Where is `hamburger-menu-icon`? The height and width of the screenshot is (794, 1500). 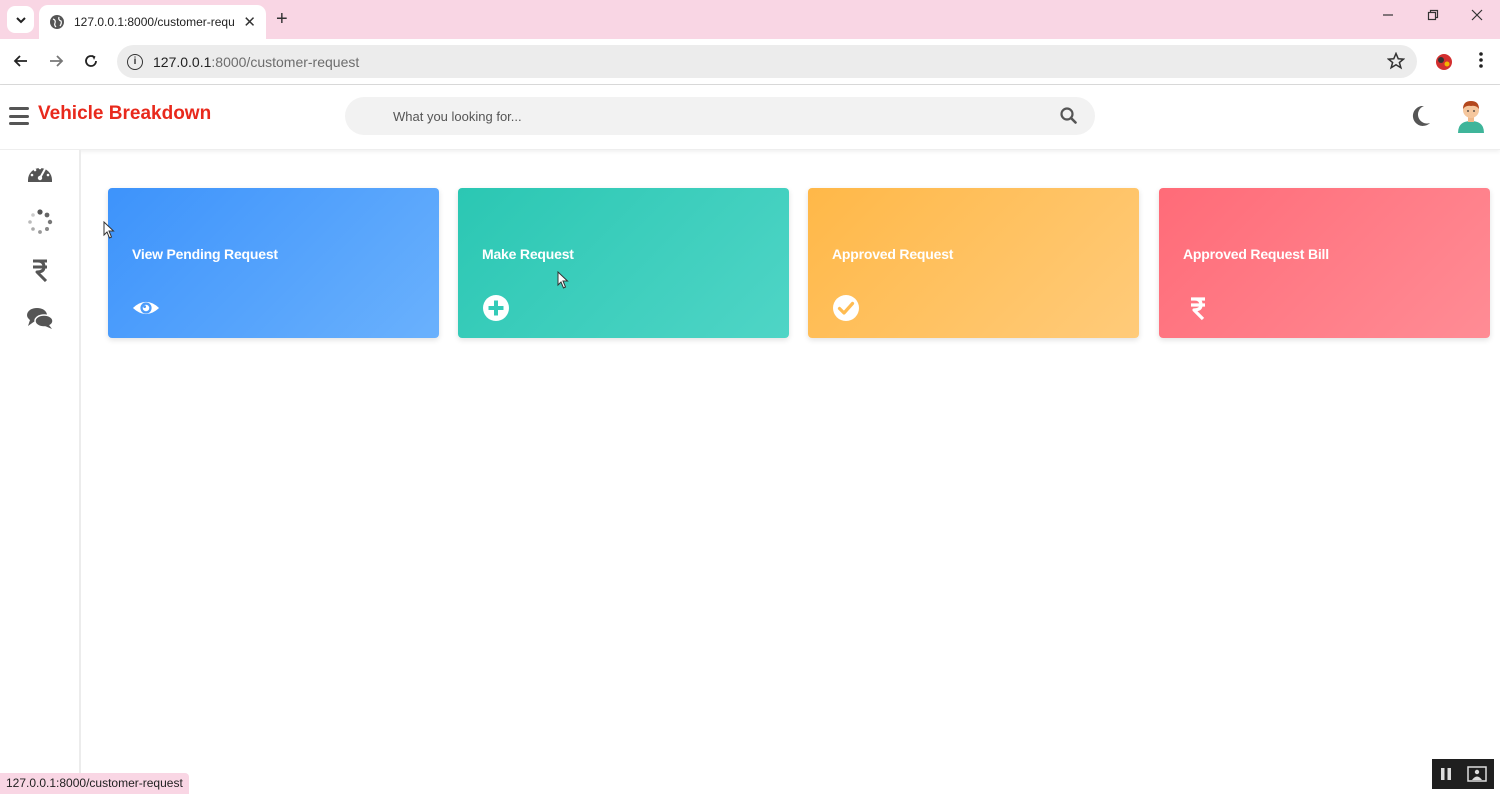
hamburger-menu-icon is located at coordinates (19, 116).